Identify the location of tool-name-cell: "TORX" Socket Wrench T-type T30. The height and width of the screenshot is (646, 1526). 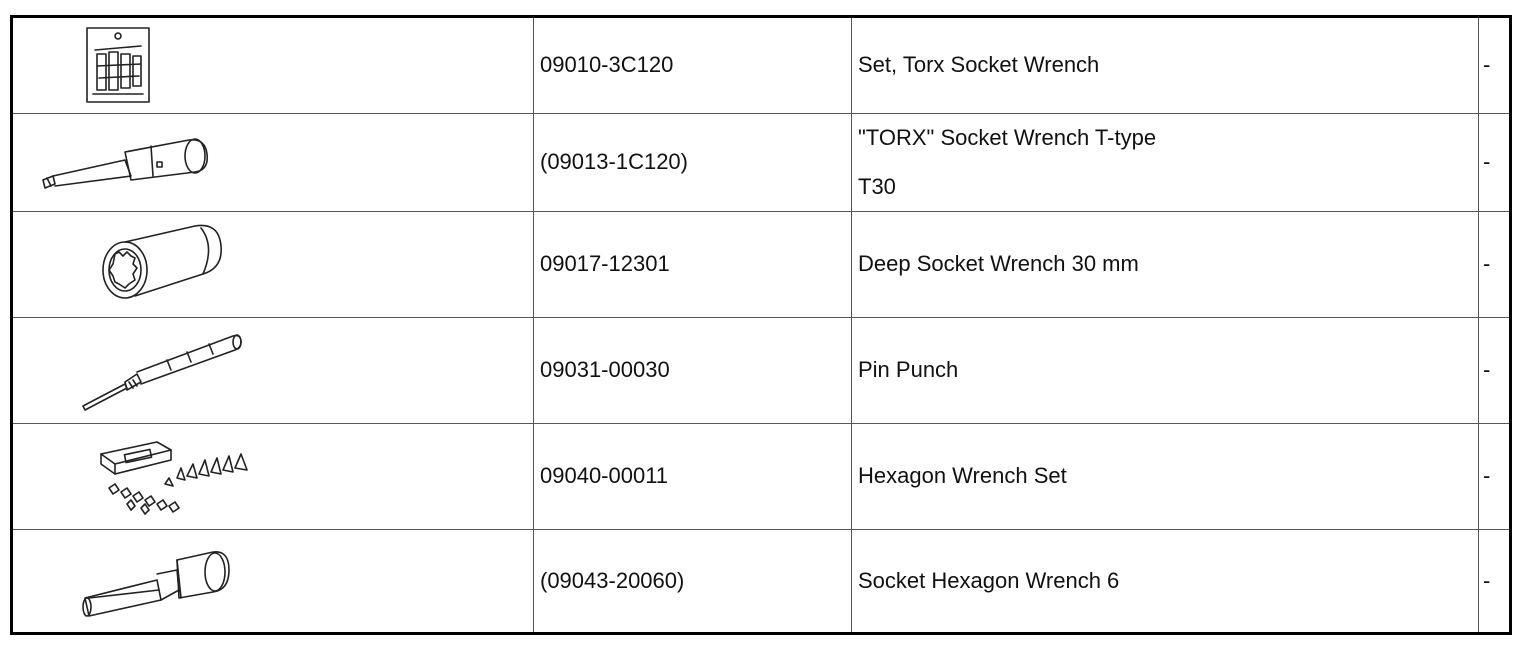
(1165, 162).